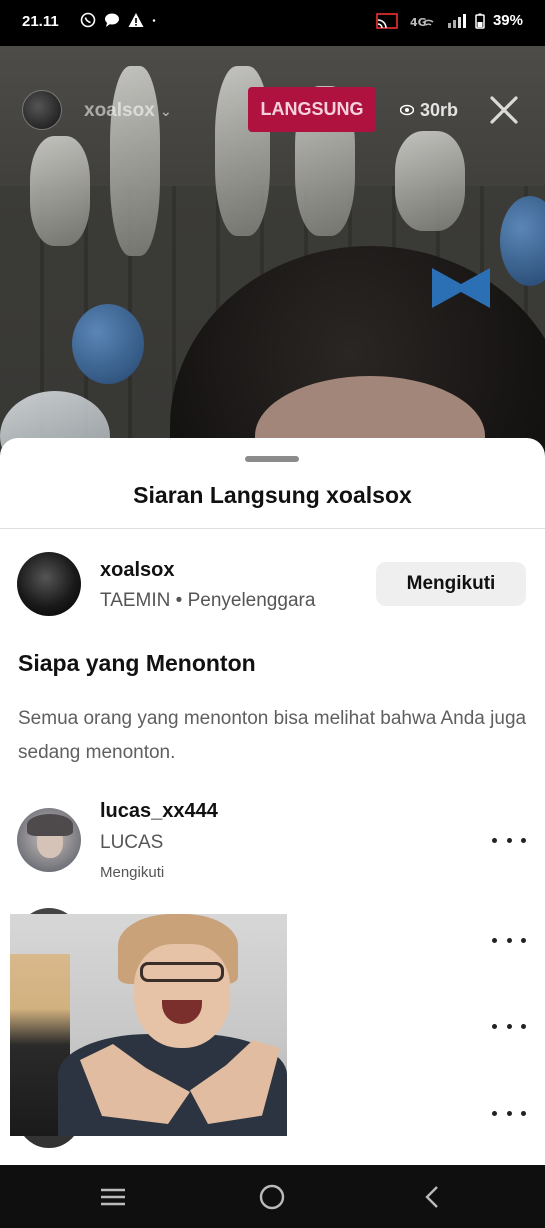 The width and height of the screenshot is (545, 1228). I want to click on live-badge: LANGSUNG, so click(312, 109).